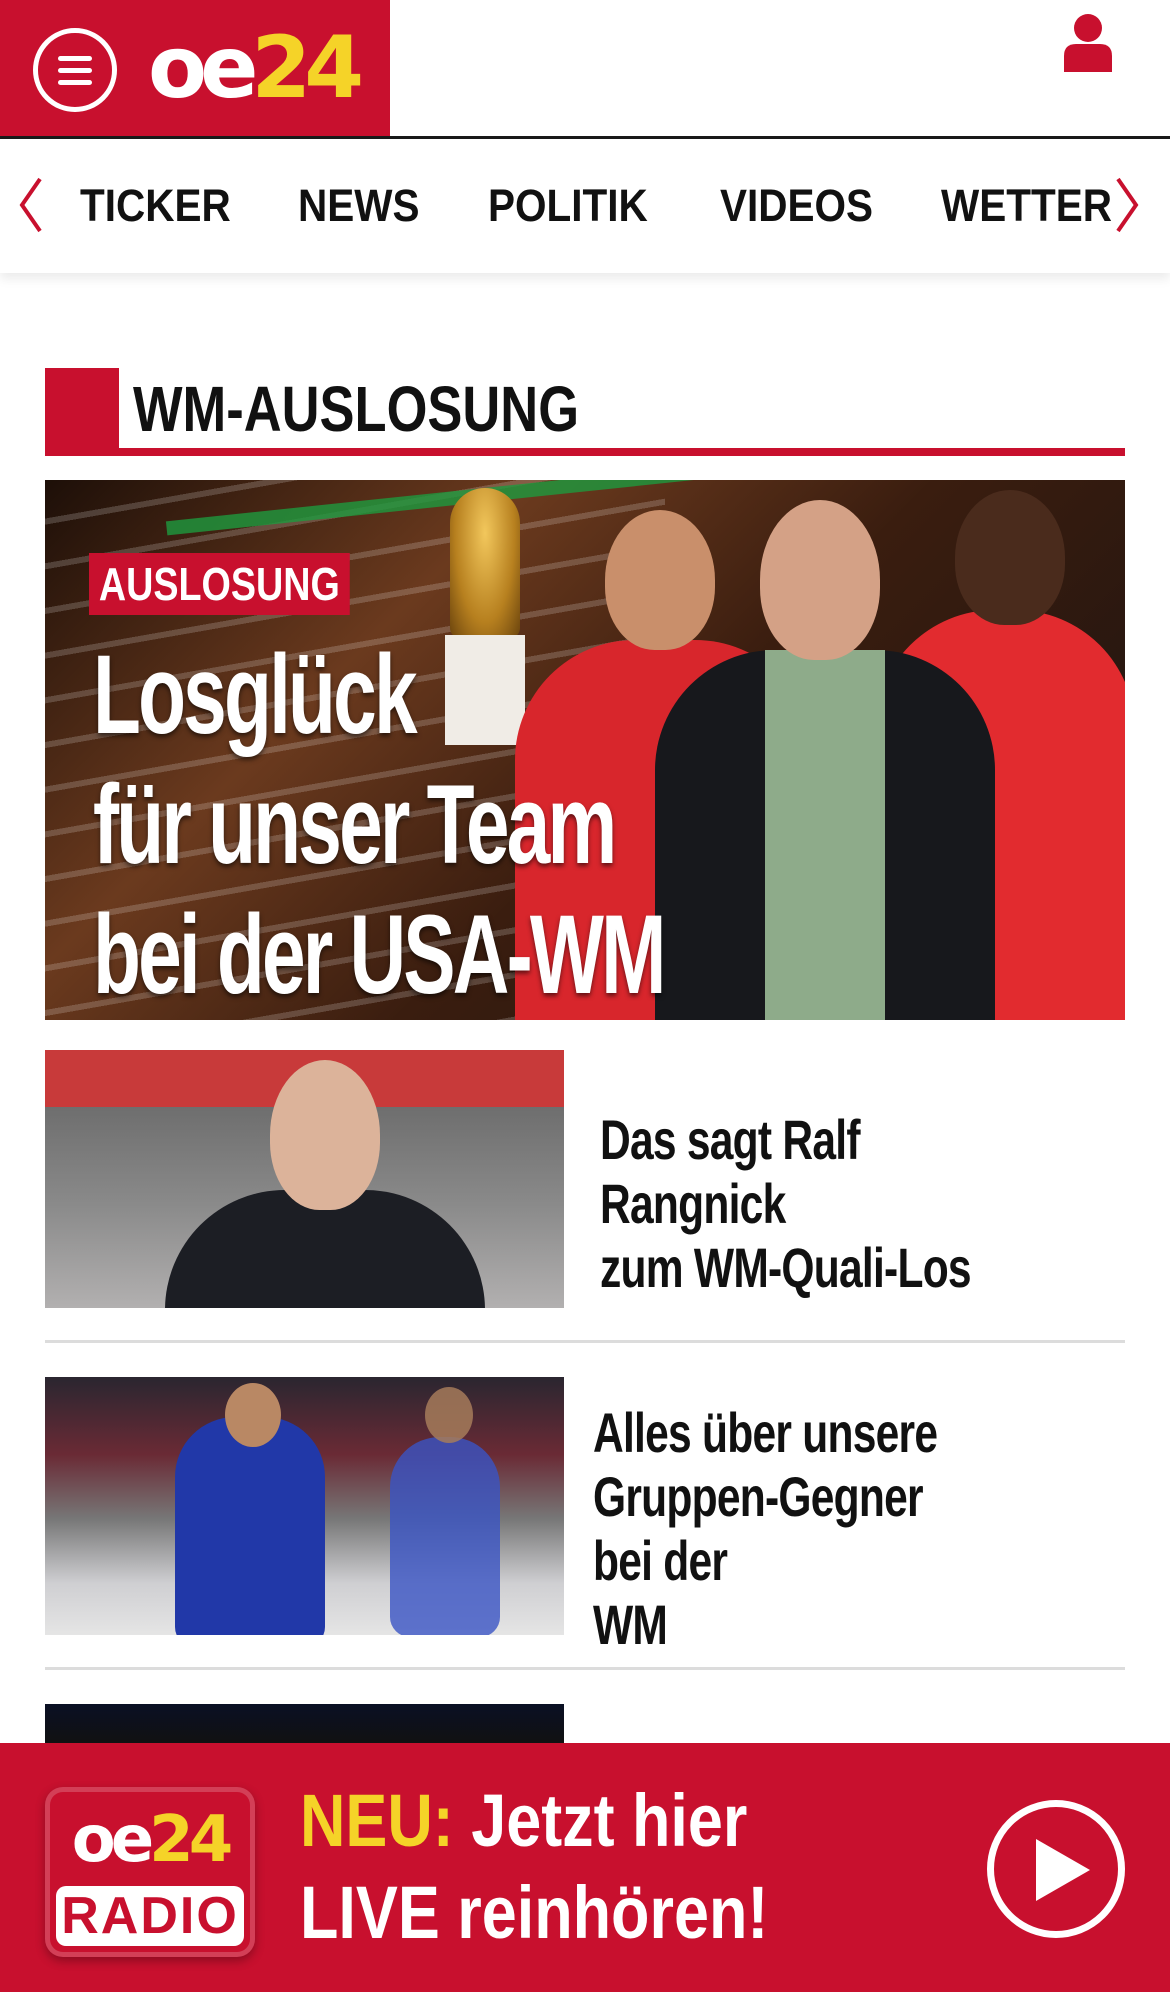  What do you see at coordinates (1063, 1870) in the screenshot?
I see `play-icon` at bounding box center [1063, 1870].